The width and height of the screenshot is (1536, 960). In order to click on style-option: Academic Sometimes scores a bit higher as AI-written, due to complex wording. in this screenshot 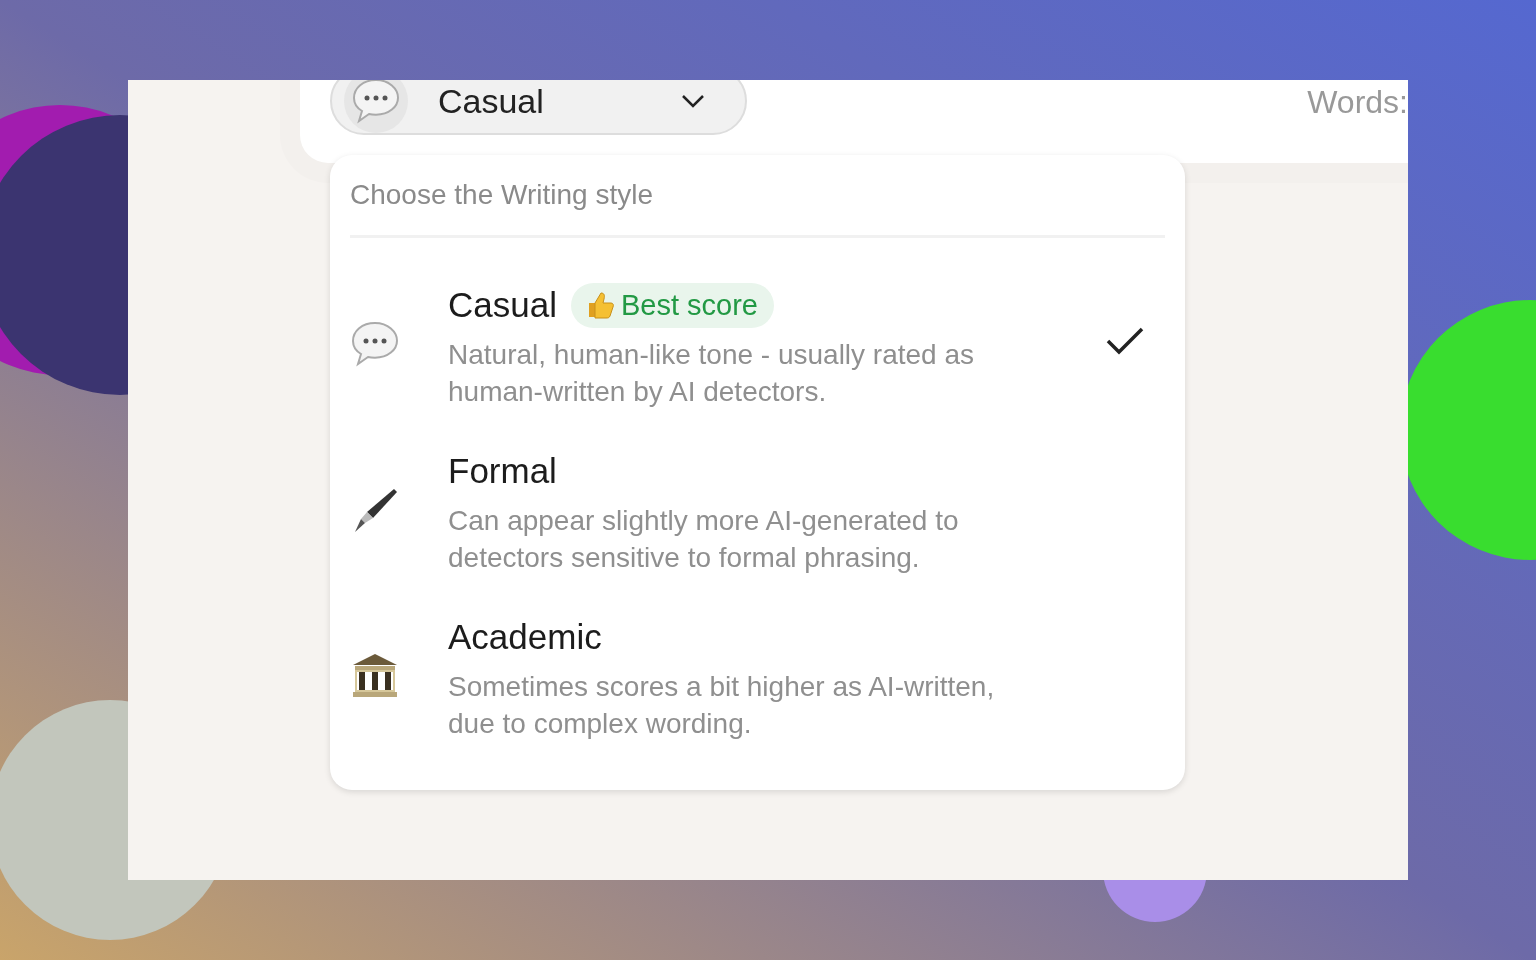, I will do `click(757, 687)`.